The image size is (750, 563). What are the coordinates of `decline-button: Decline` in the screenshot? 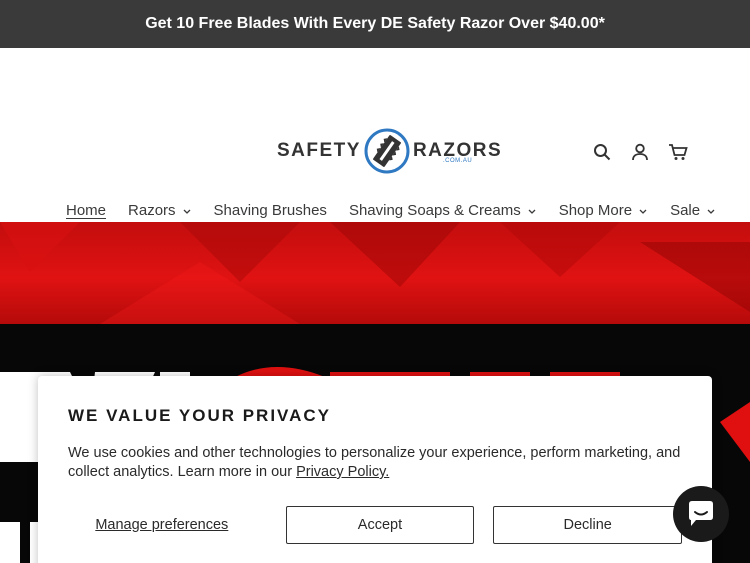 It's located at (587, 525).